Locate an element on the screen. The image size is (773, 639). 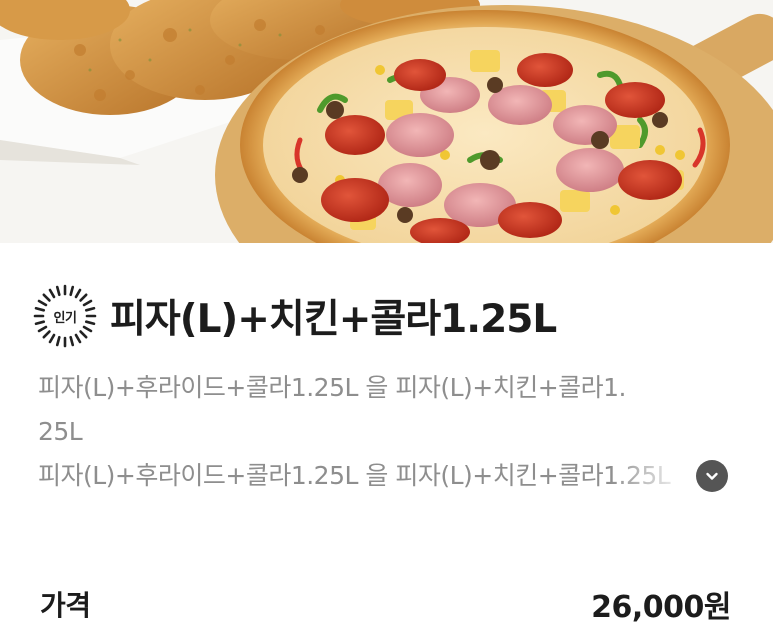
description-line: 피자(L)+후라이드+콜라1.25L 을 피자(L)+치킨+콜라1. is located at coordinates (332, 387).